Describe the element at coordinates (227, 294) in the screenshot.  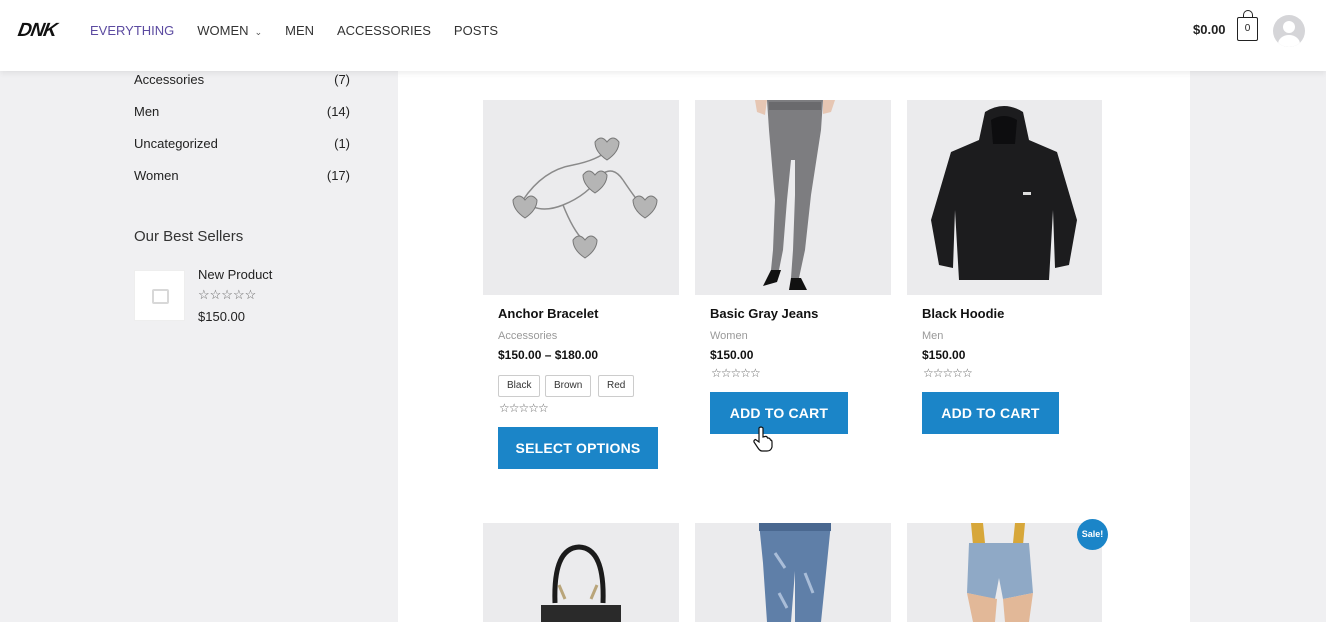
I see `best-seller-rating: ☆☆☆☆☆` at that location.